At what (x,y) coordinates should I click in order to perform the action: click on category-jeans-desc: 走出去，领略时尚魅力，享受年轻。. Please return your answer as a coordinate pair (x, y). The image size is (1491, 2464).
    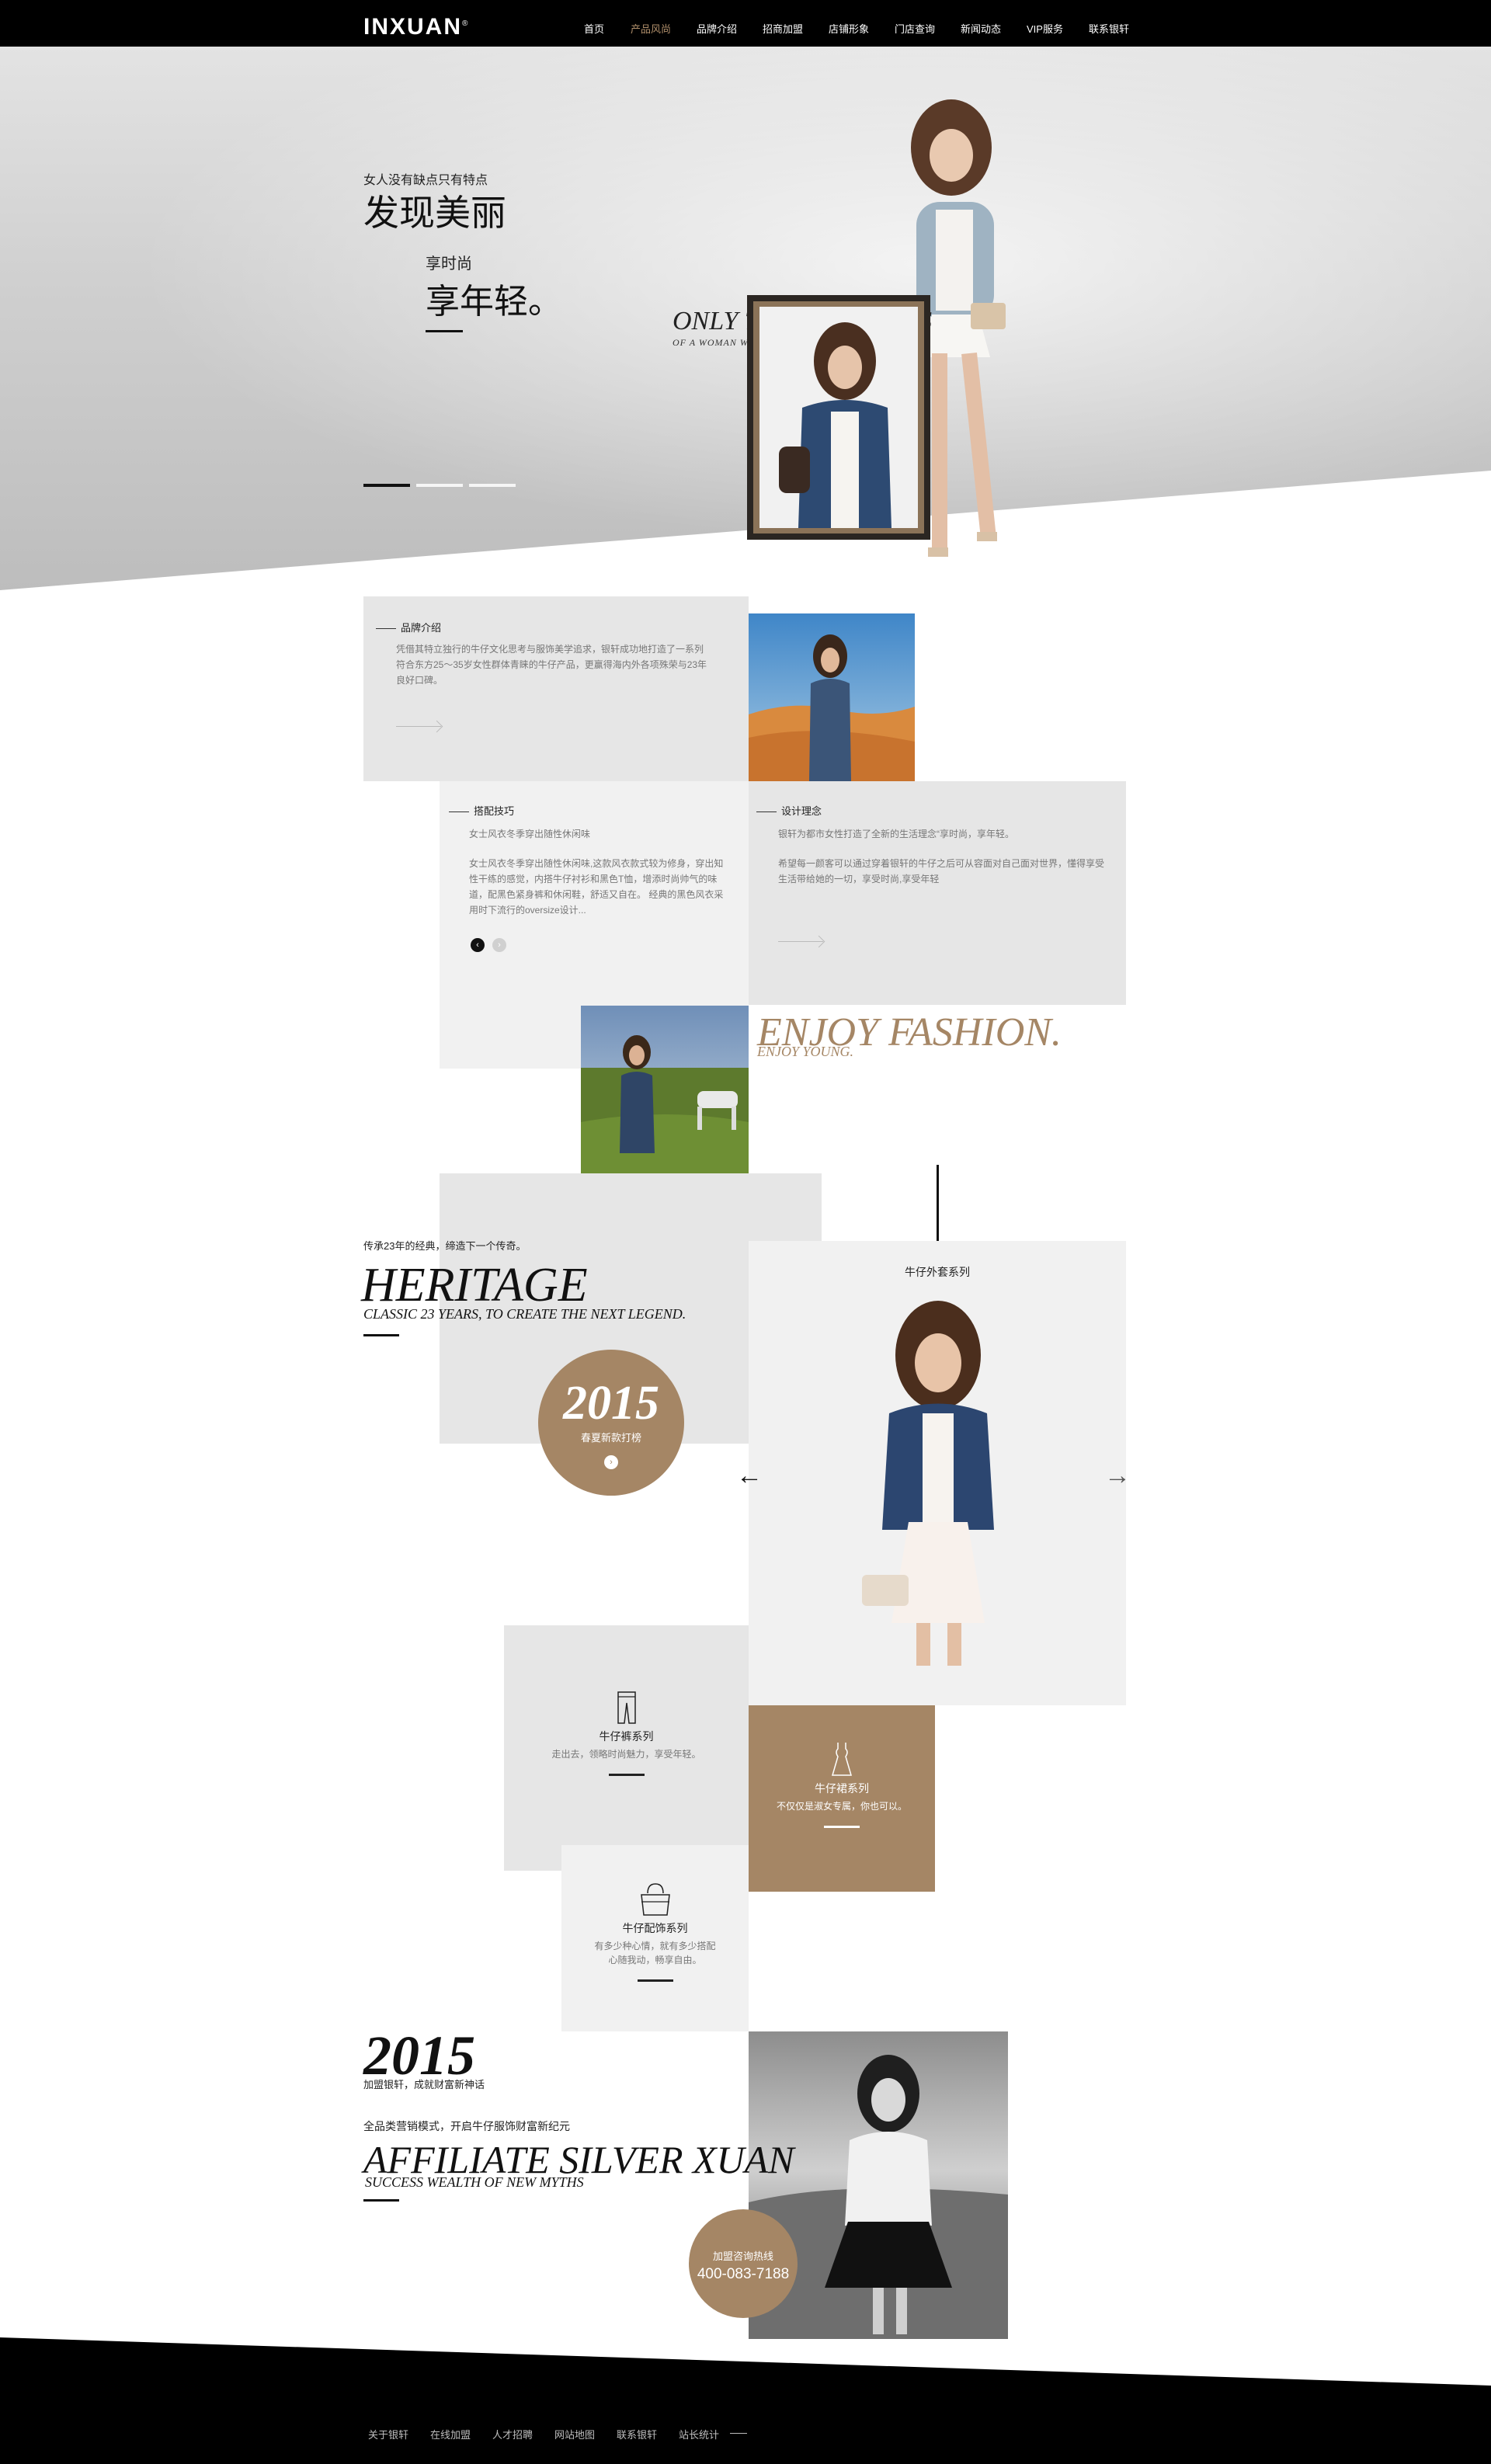
    Looking at the image, I should click on (626, 1755).